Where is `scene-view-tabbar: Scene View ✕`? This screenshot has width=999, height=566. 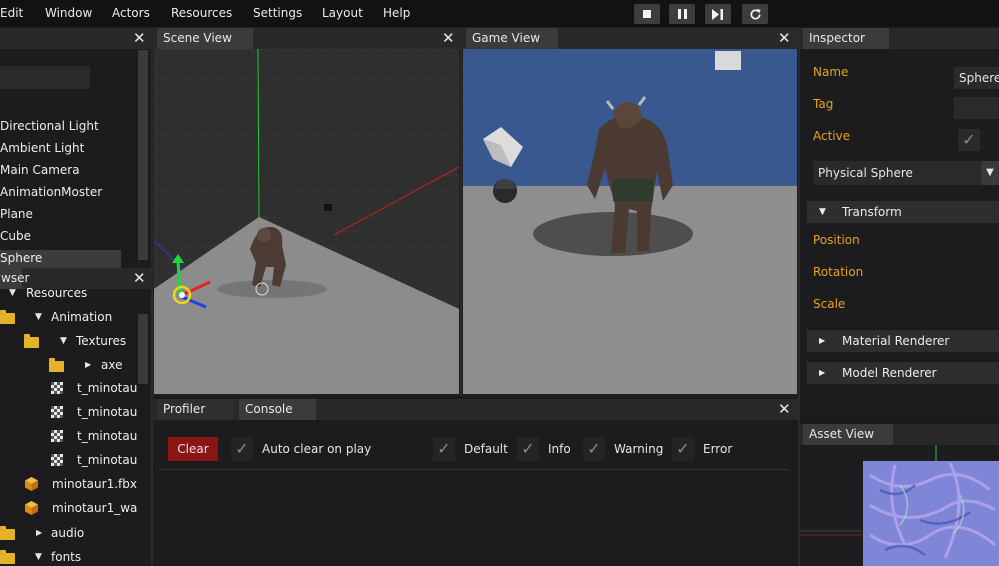
scene-view-tabbar: Scene View ✕ is located at coordinates (306, 38).